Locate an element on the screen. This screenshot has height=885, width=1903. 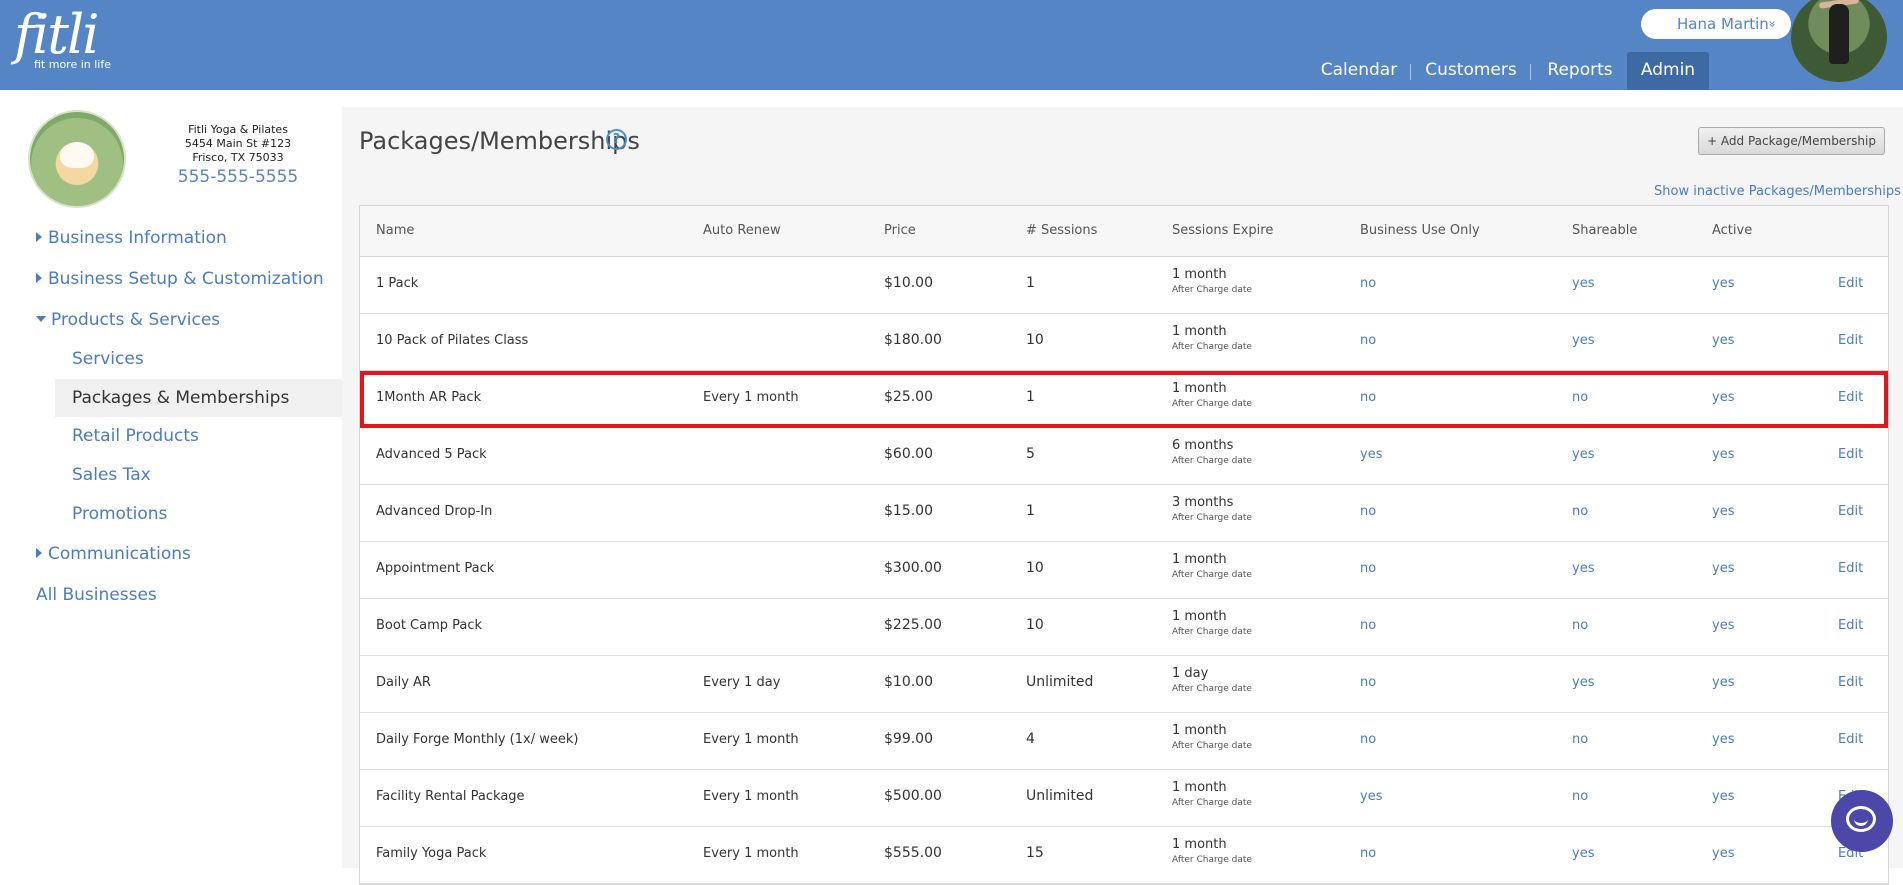
expire-note: After Charge date is located at coordinates (1212, 746).